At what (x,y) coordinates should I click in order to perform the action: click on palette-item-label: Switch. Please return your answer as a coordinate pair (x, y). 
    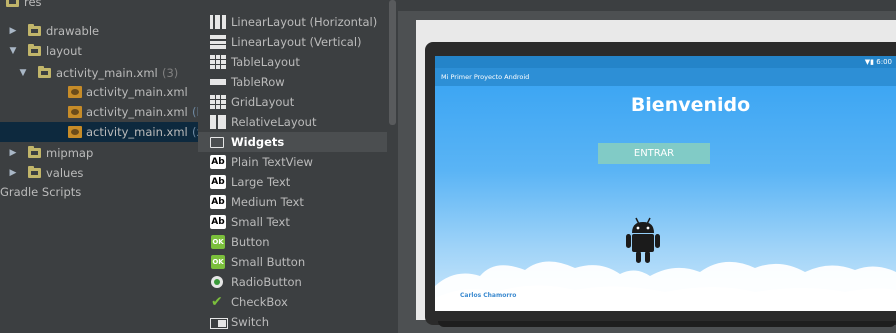
    Looking at the image, I should click on (250, 322).